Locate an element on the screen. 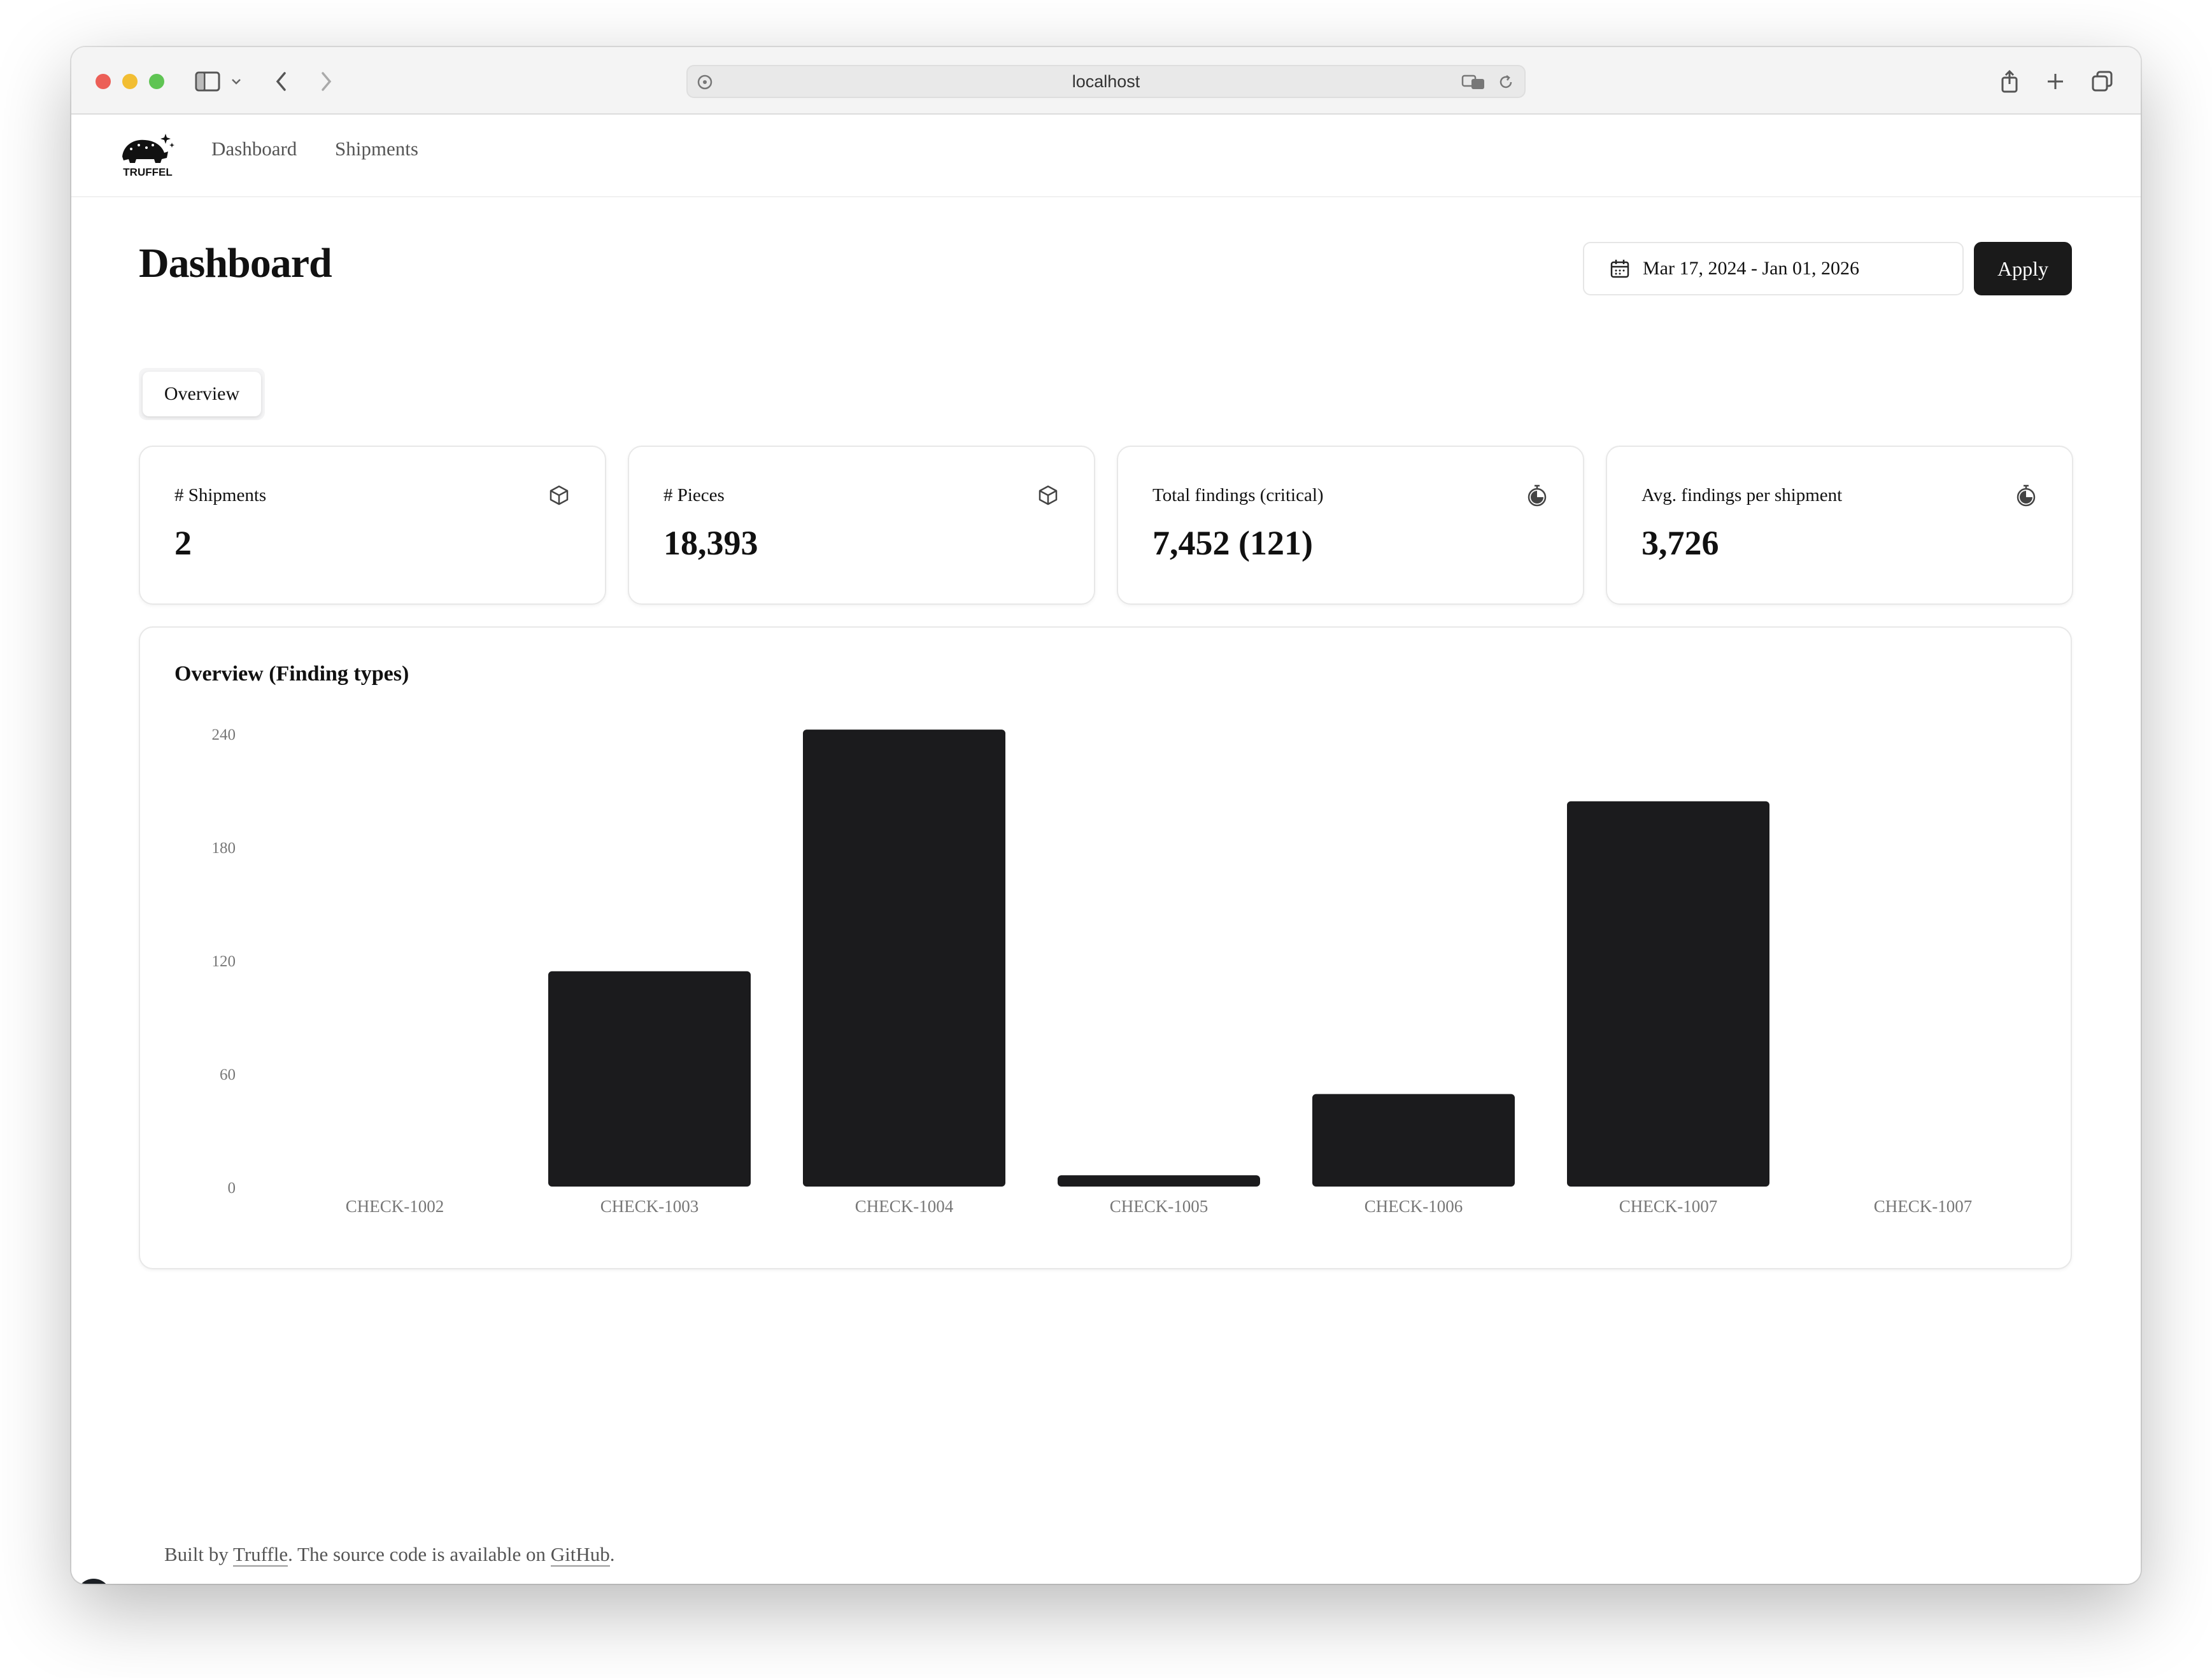 This screenshot has height=1678, width=2212. address-bar: localhost is located at coordinates (1106, 81).